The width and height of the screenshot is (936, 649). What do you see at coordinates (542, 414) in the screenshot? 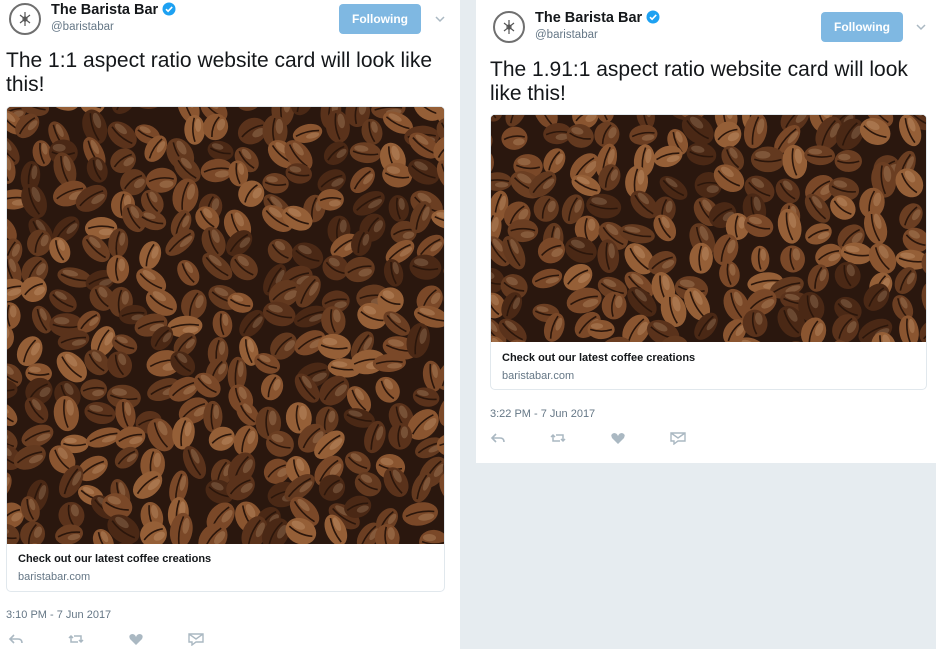
I see `timestamp: 3:22 PM - 7 Jun 2017` at bounding box center [542, 414].